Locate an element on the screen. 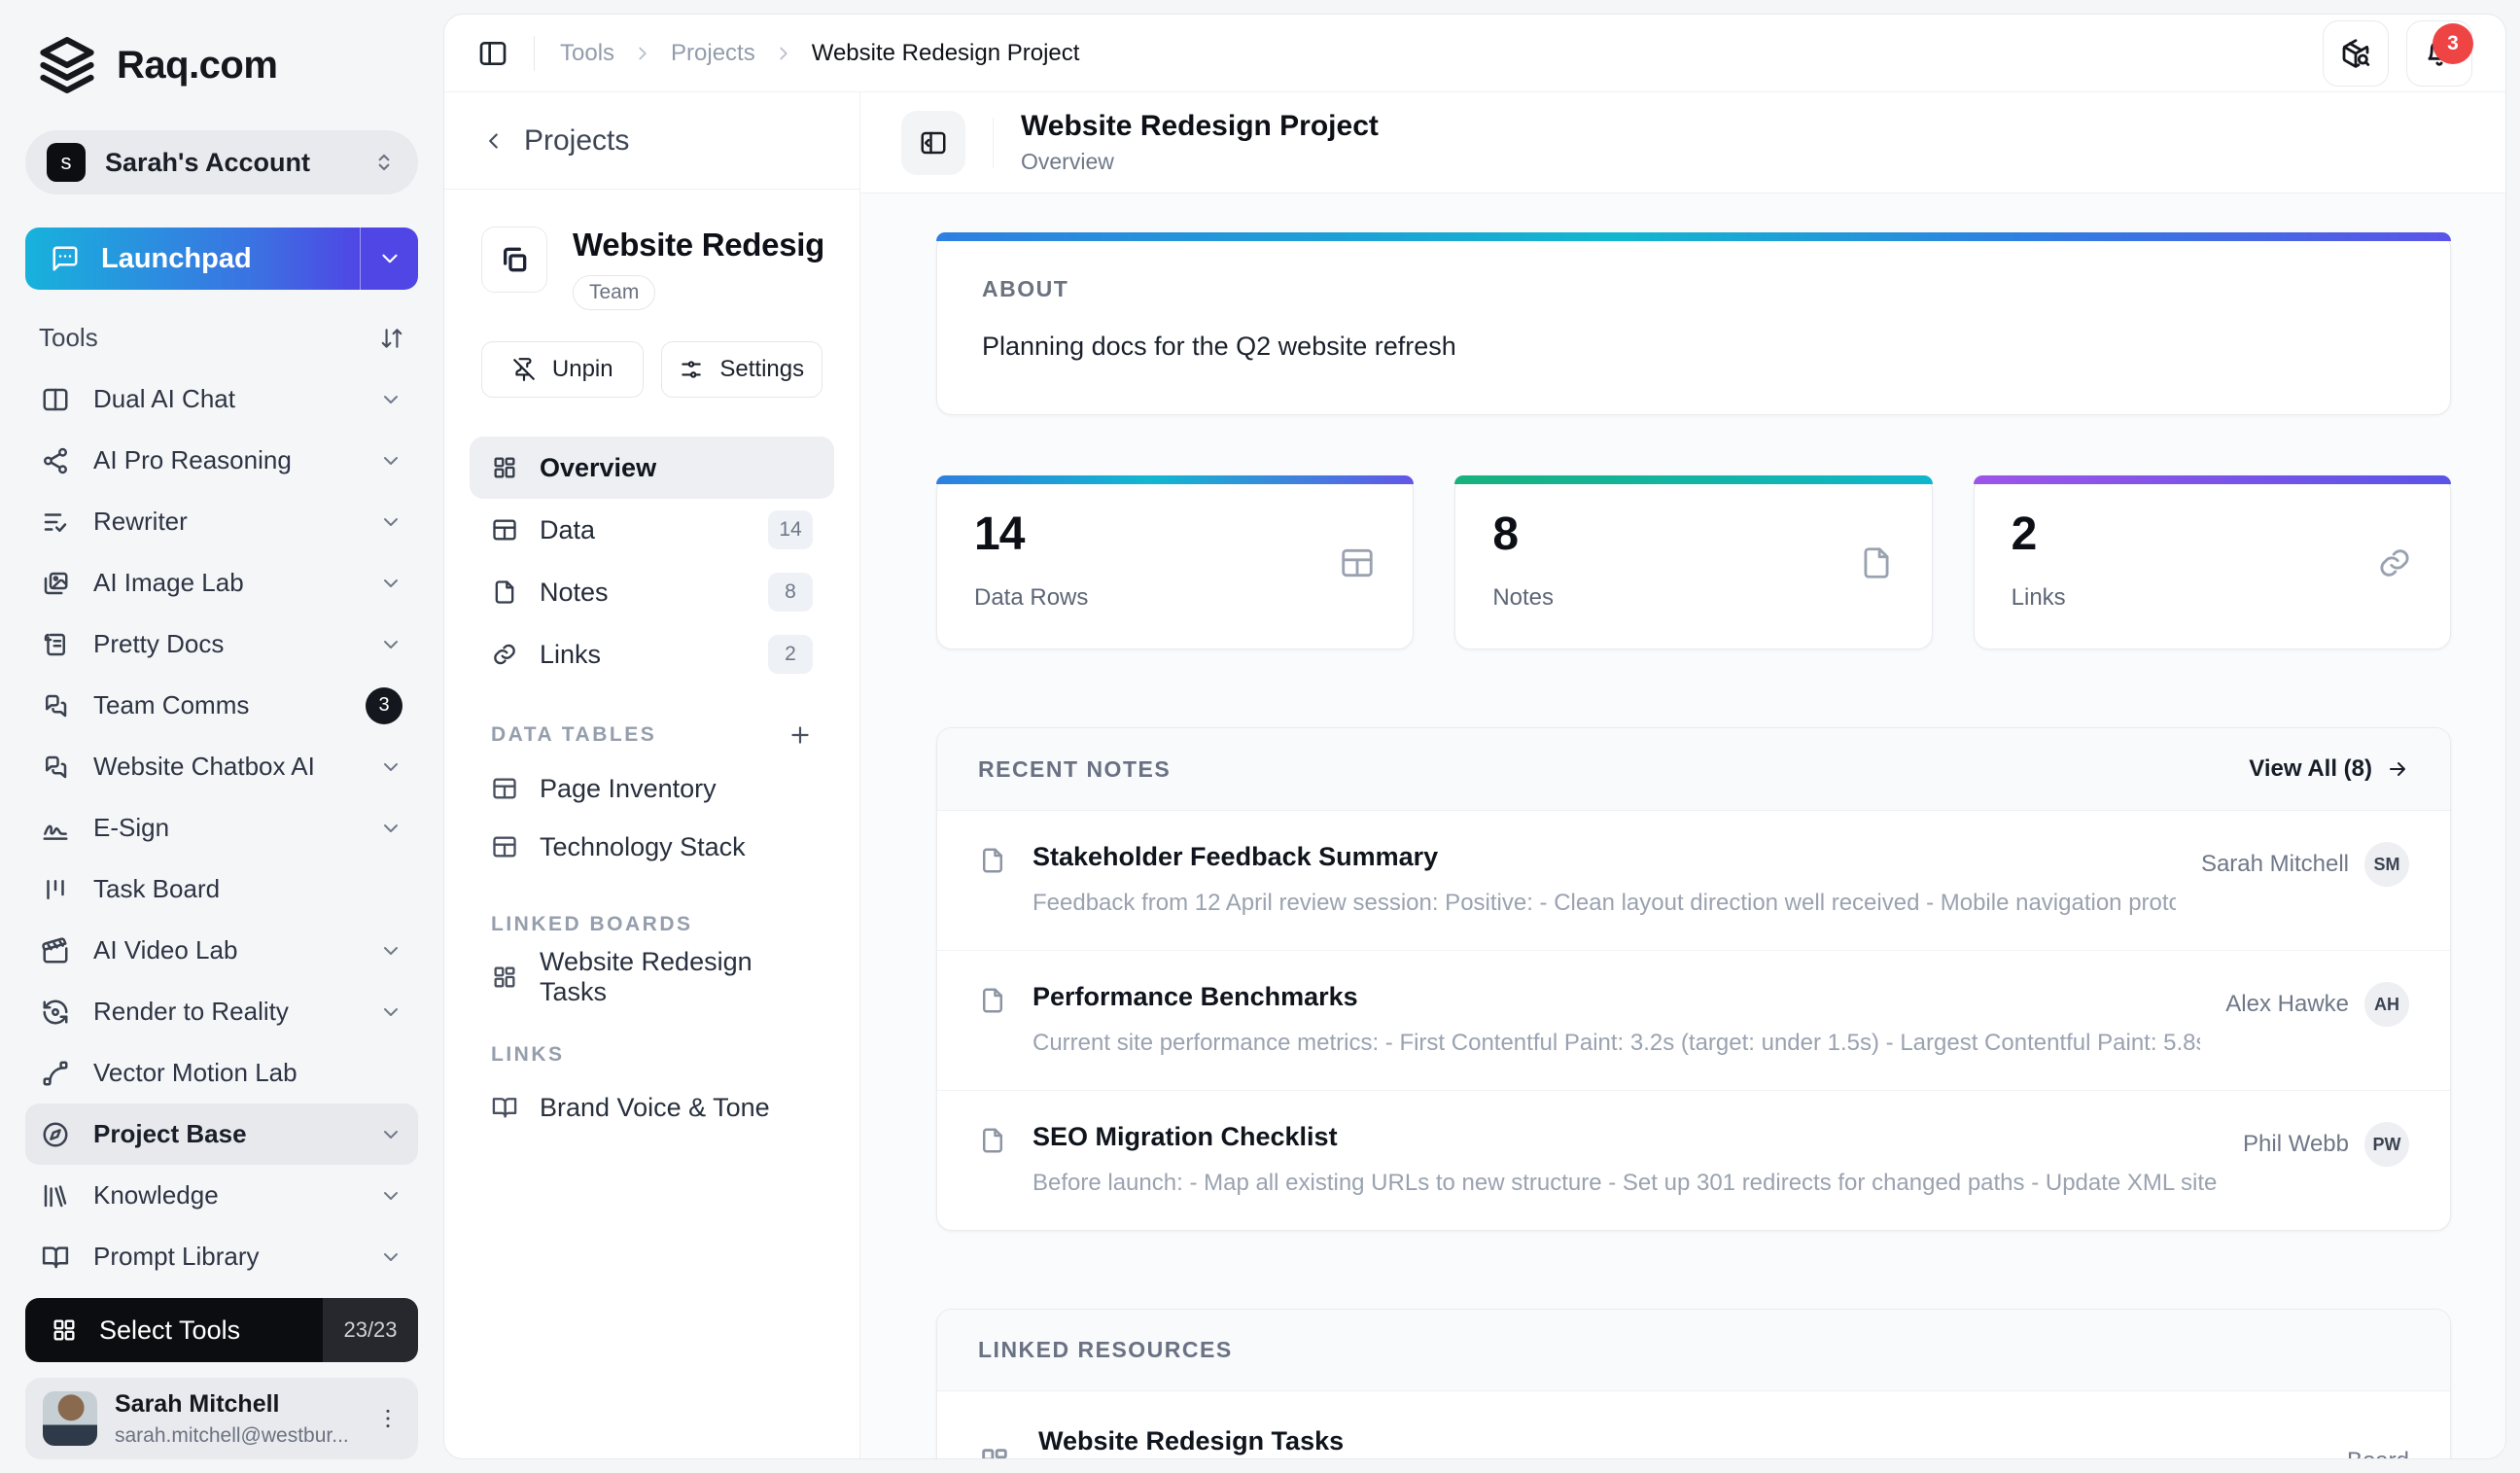 The width and height of the screenshot is (2520, 1473). sidebar-item-label: AI Pro Reasoning is located at coordinates (192, 459).